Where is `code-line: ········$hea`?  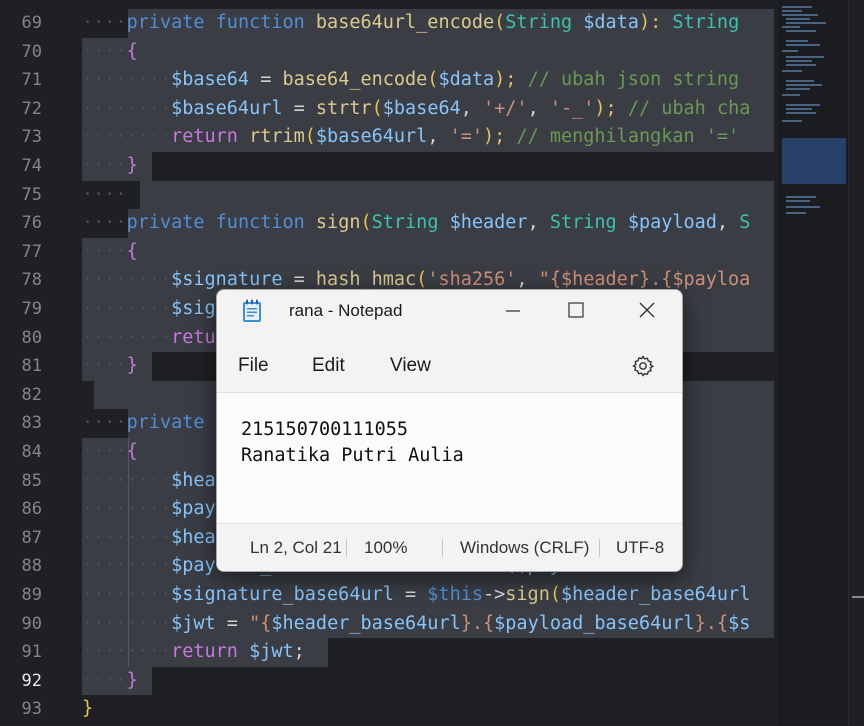 code-line: ········$hea is located at coordinates (149, 481).